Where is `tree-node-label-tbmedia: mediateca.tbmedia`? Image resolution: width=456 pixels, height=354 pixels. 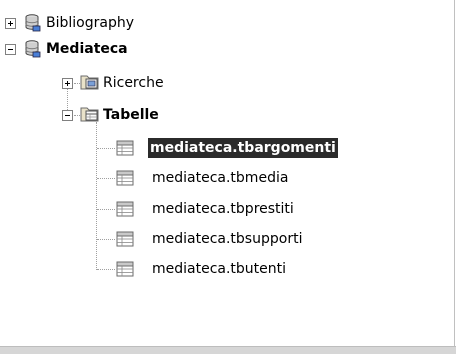
tree-node-label-tbmedia: mediateca.tbmedia is located at coordinates (220, 178).